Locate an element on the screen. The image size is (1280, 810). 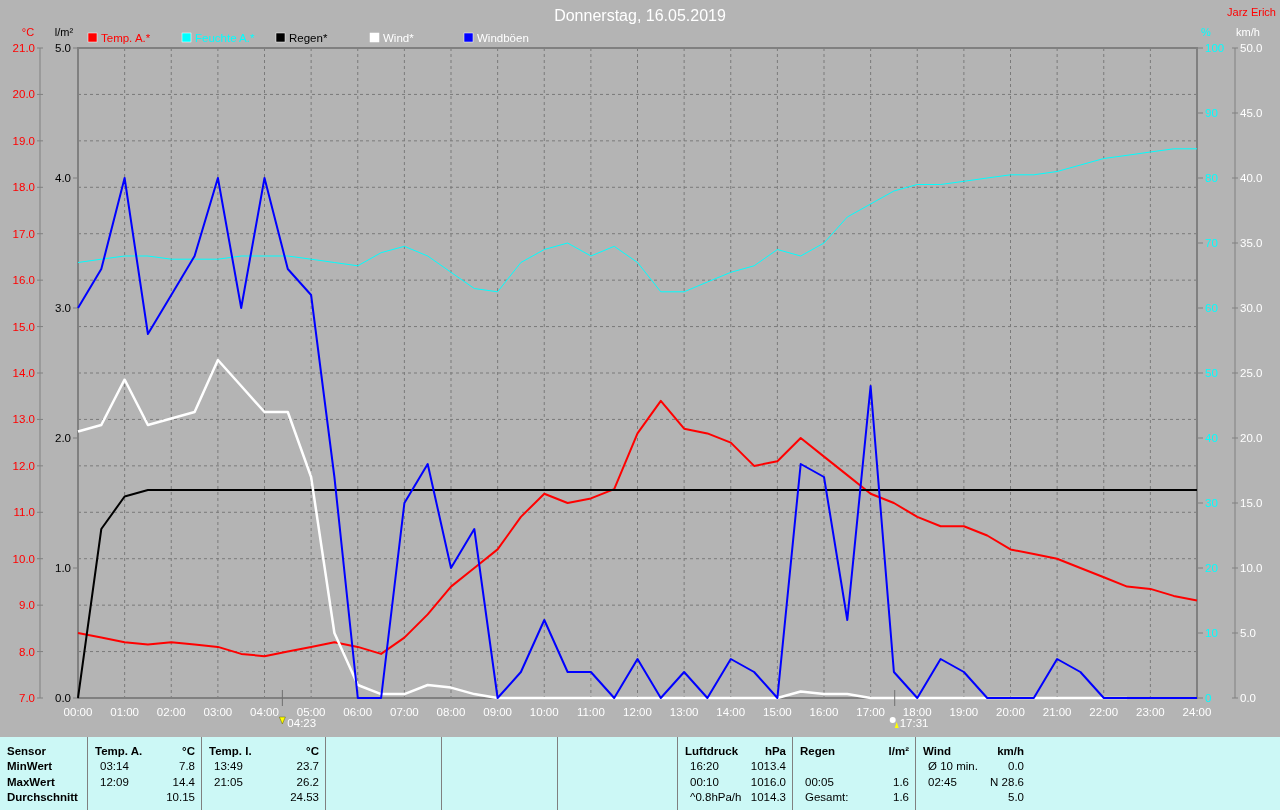
x-tick-label: 20:00 is located at coordinates (1010, 712).